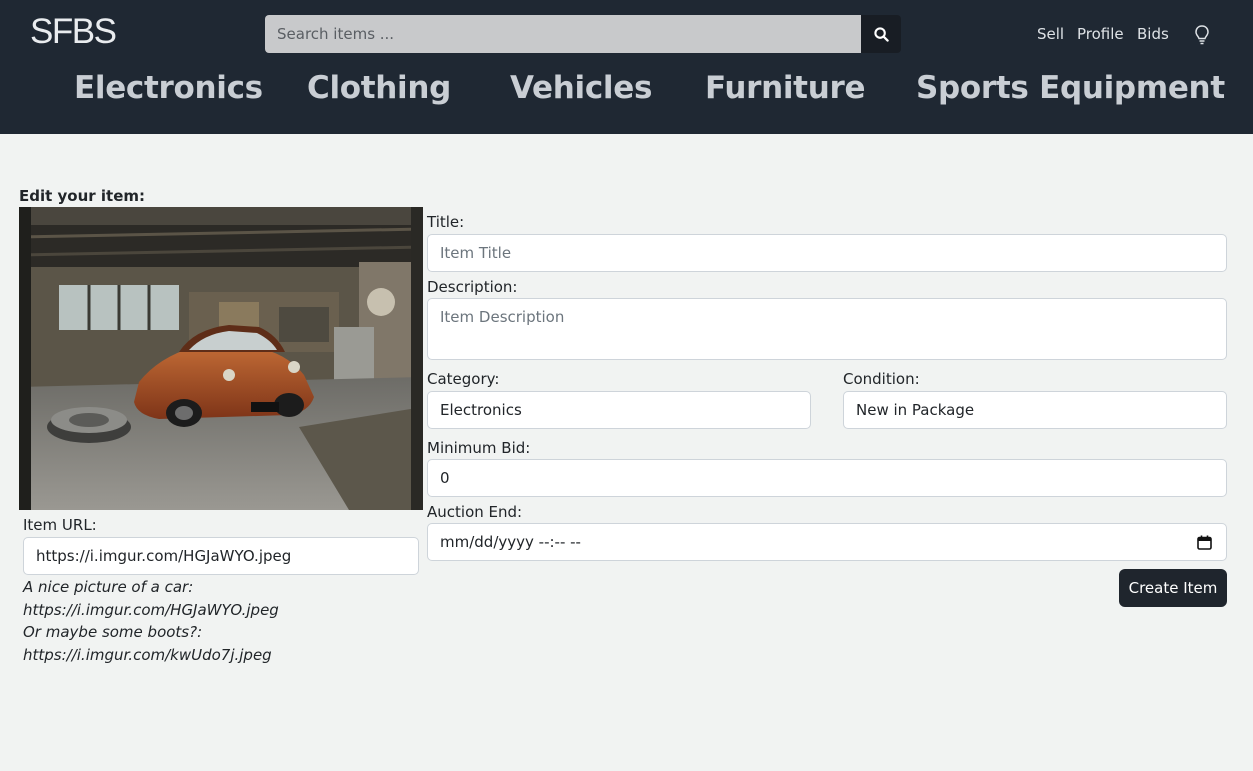 This screenshot has width=1253, height=771. I want to click on minimum-bid-label: Minimum Bid:, so click(479, 448).